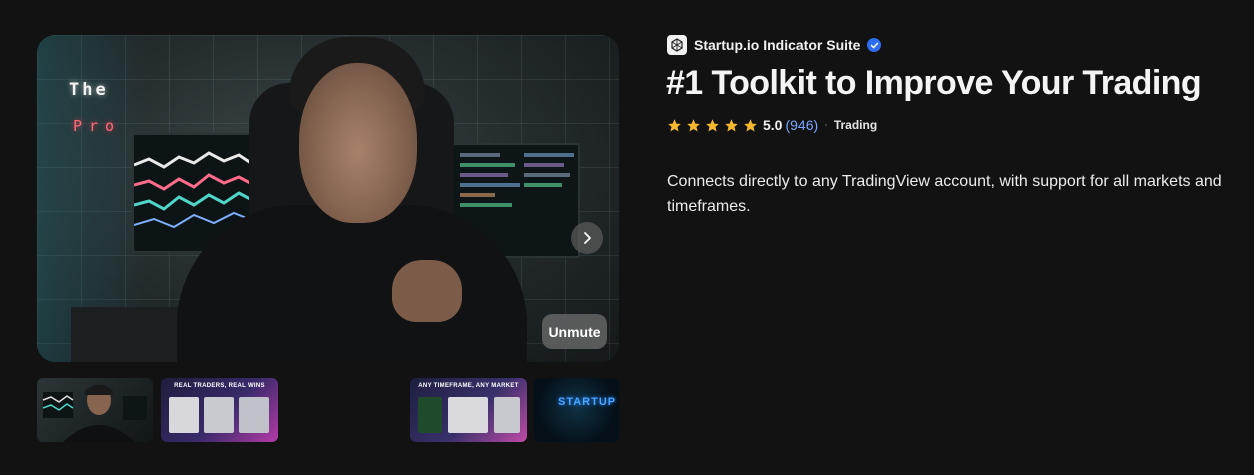  I want to click on seller-row: Startup.io Indicator Suite, so click(774, 45).